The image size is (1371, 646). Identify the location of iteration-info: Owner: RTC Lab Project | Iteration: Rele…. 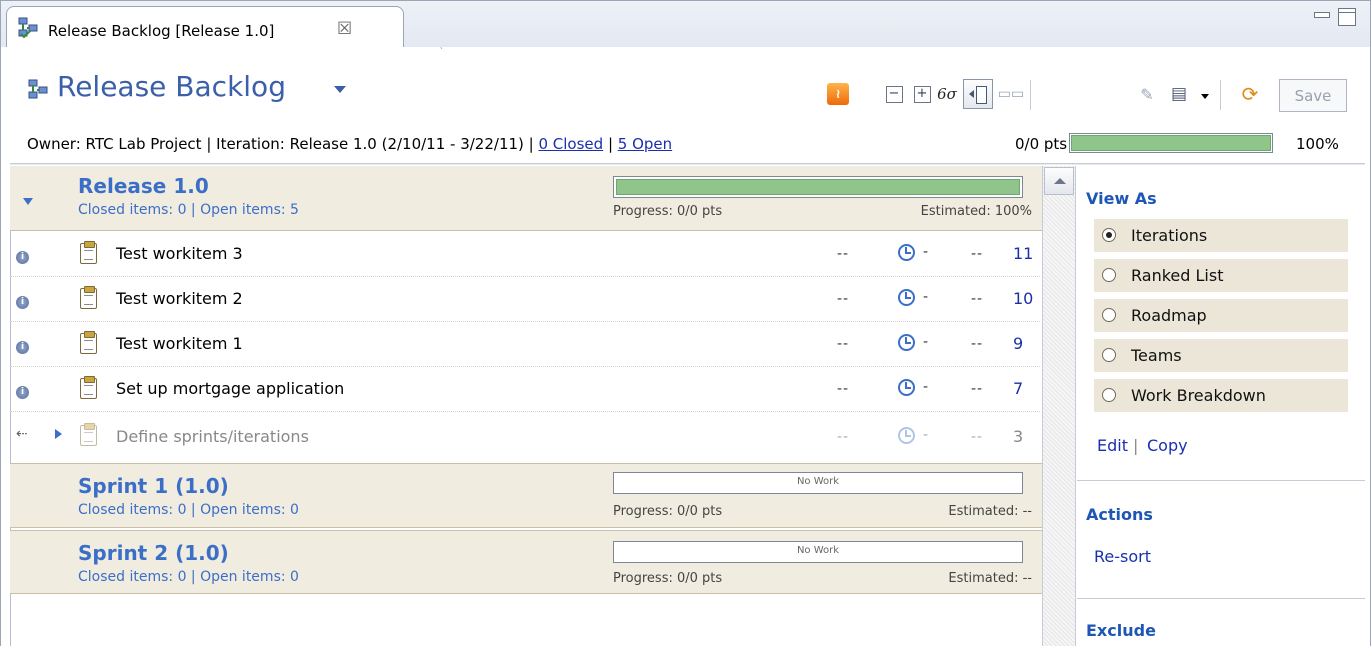
(349, 144).